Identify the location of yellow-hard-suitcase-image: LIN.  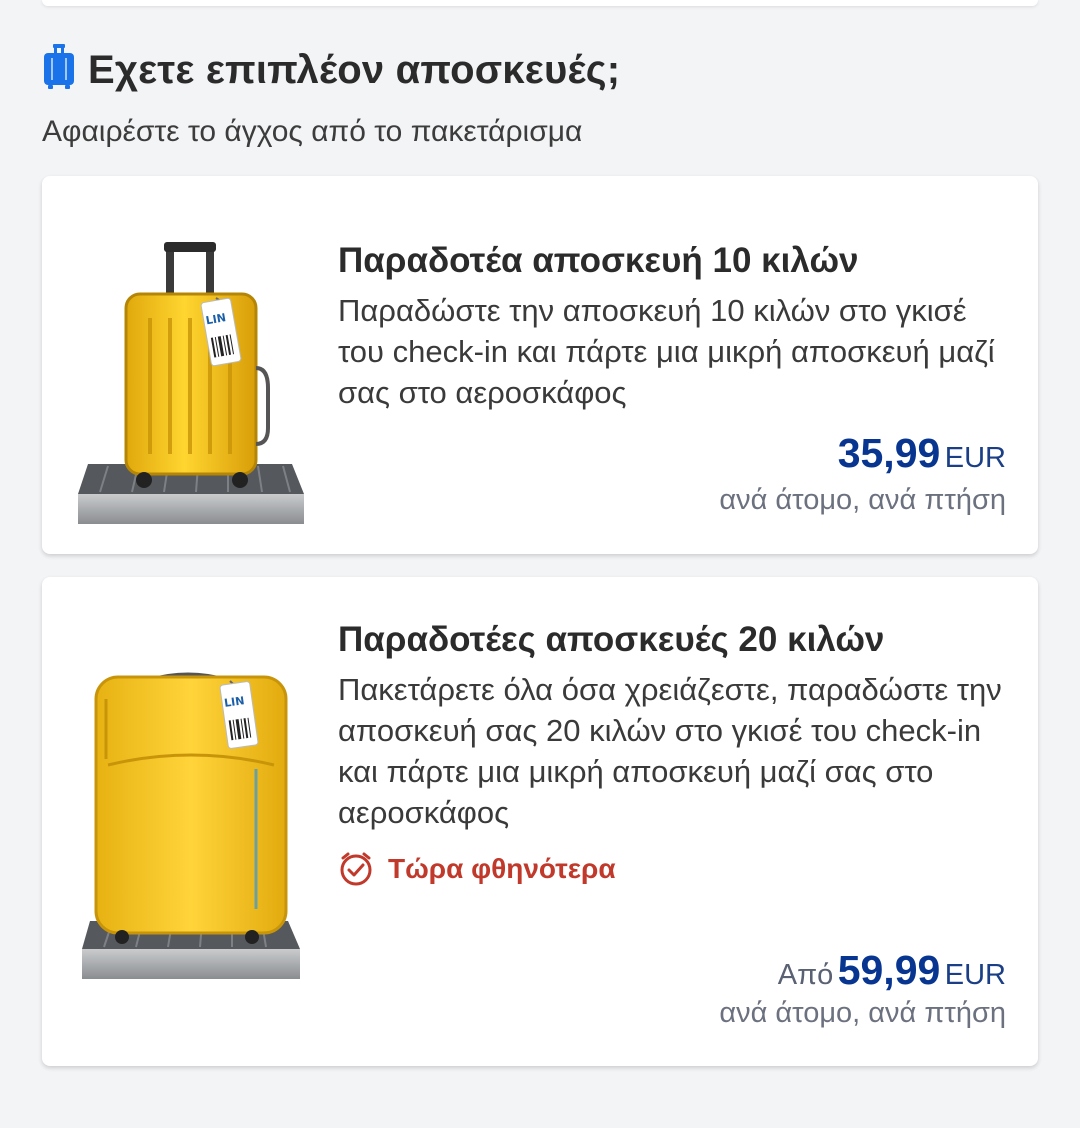
(191, 383).